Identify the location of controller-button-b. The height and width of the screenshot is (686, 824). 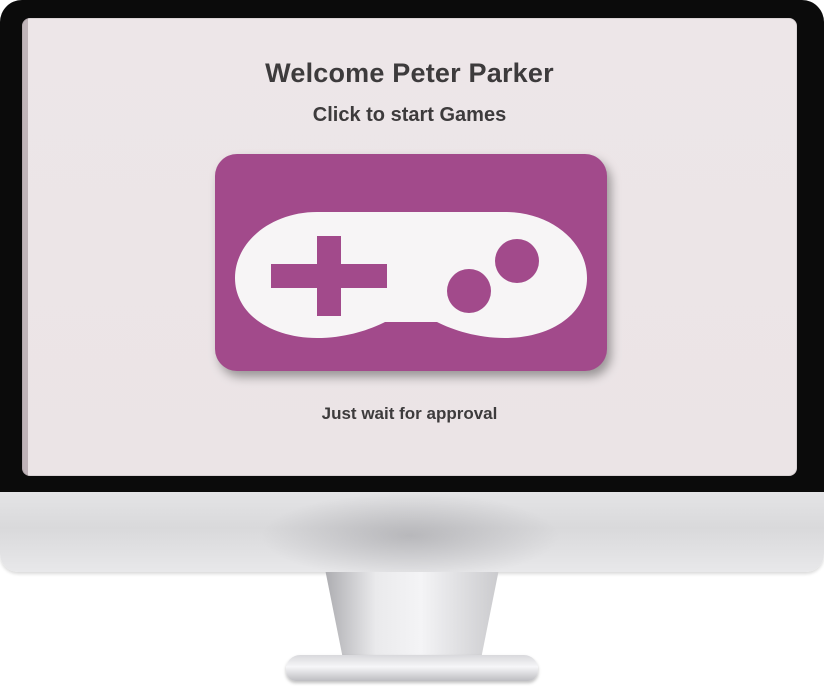
(469, 291).